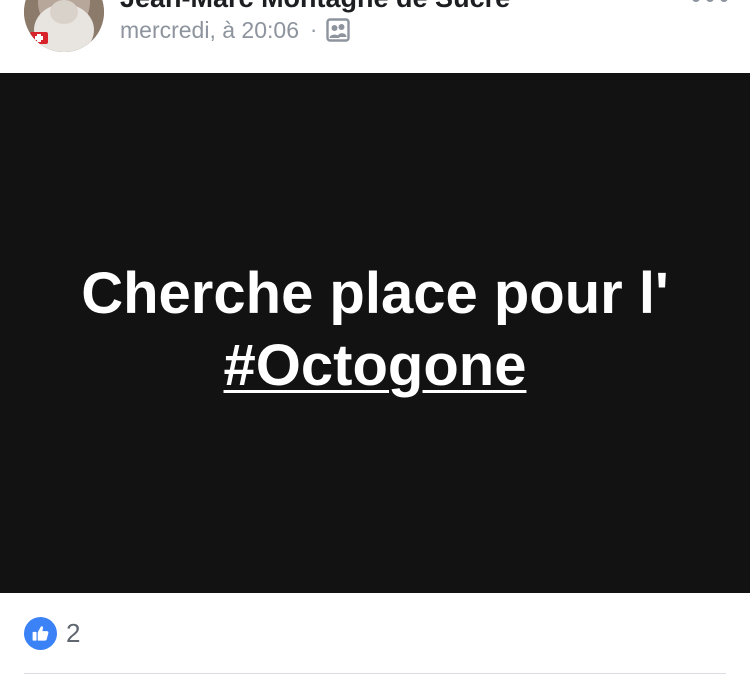  I want to click on post-meta: mercredi, à 20:06 ·, so click(235, 30).